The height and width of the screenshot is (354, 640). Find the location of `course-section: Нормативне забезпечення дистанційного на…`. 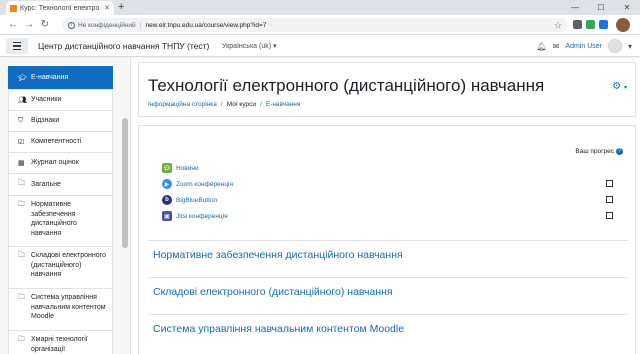

course-section: Нормативне забезпечення дистанційного на… is located at coordinates (388, 258).